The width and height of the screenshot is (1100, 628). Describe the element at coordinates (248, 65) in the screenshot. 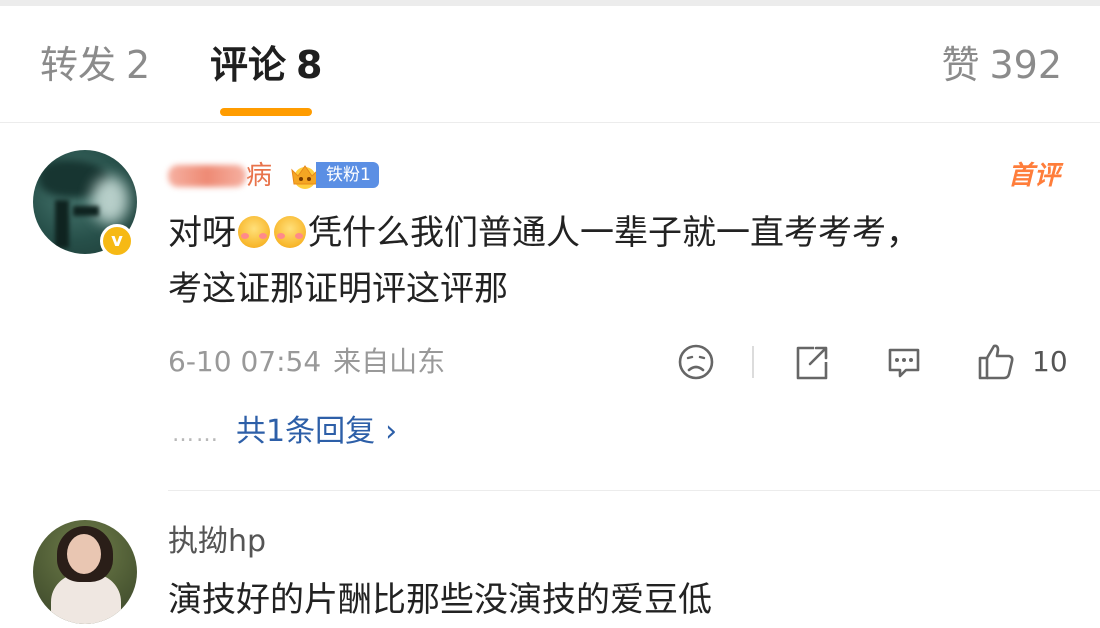

I see `tab-comments-label: 评论` at that location.